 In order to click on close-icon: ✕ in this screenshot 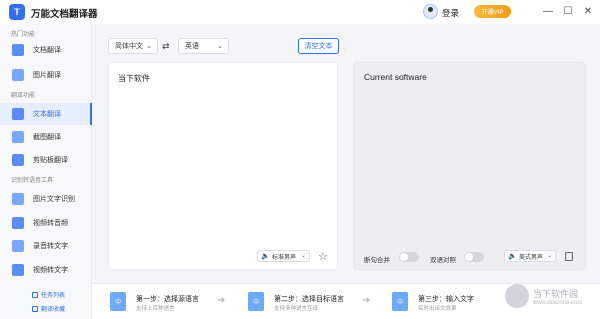, I will do `click(588, 11)`.